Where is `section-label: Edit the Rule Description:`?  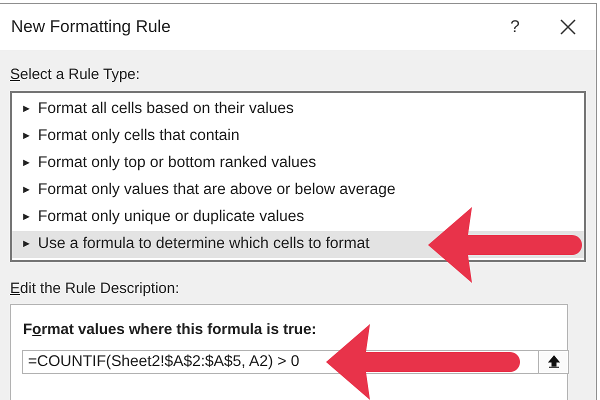
section-label: Edit the Rule Description: is located at coordinates (95, 288).